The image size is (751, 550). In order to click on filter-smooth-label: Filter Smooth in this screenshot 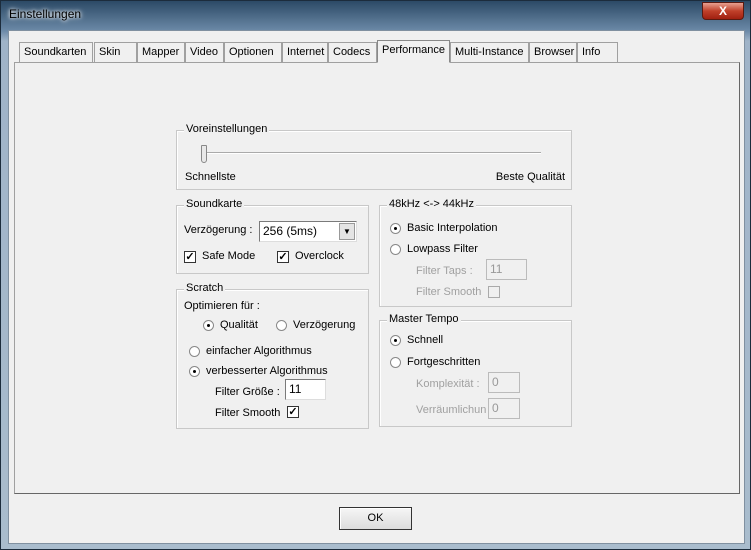, I will do `click(248, 413)`.